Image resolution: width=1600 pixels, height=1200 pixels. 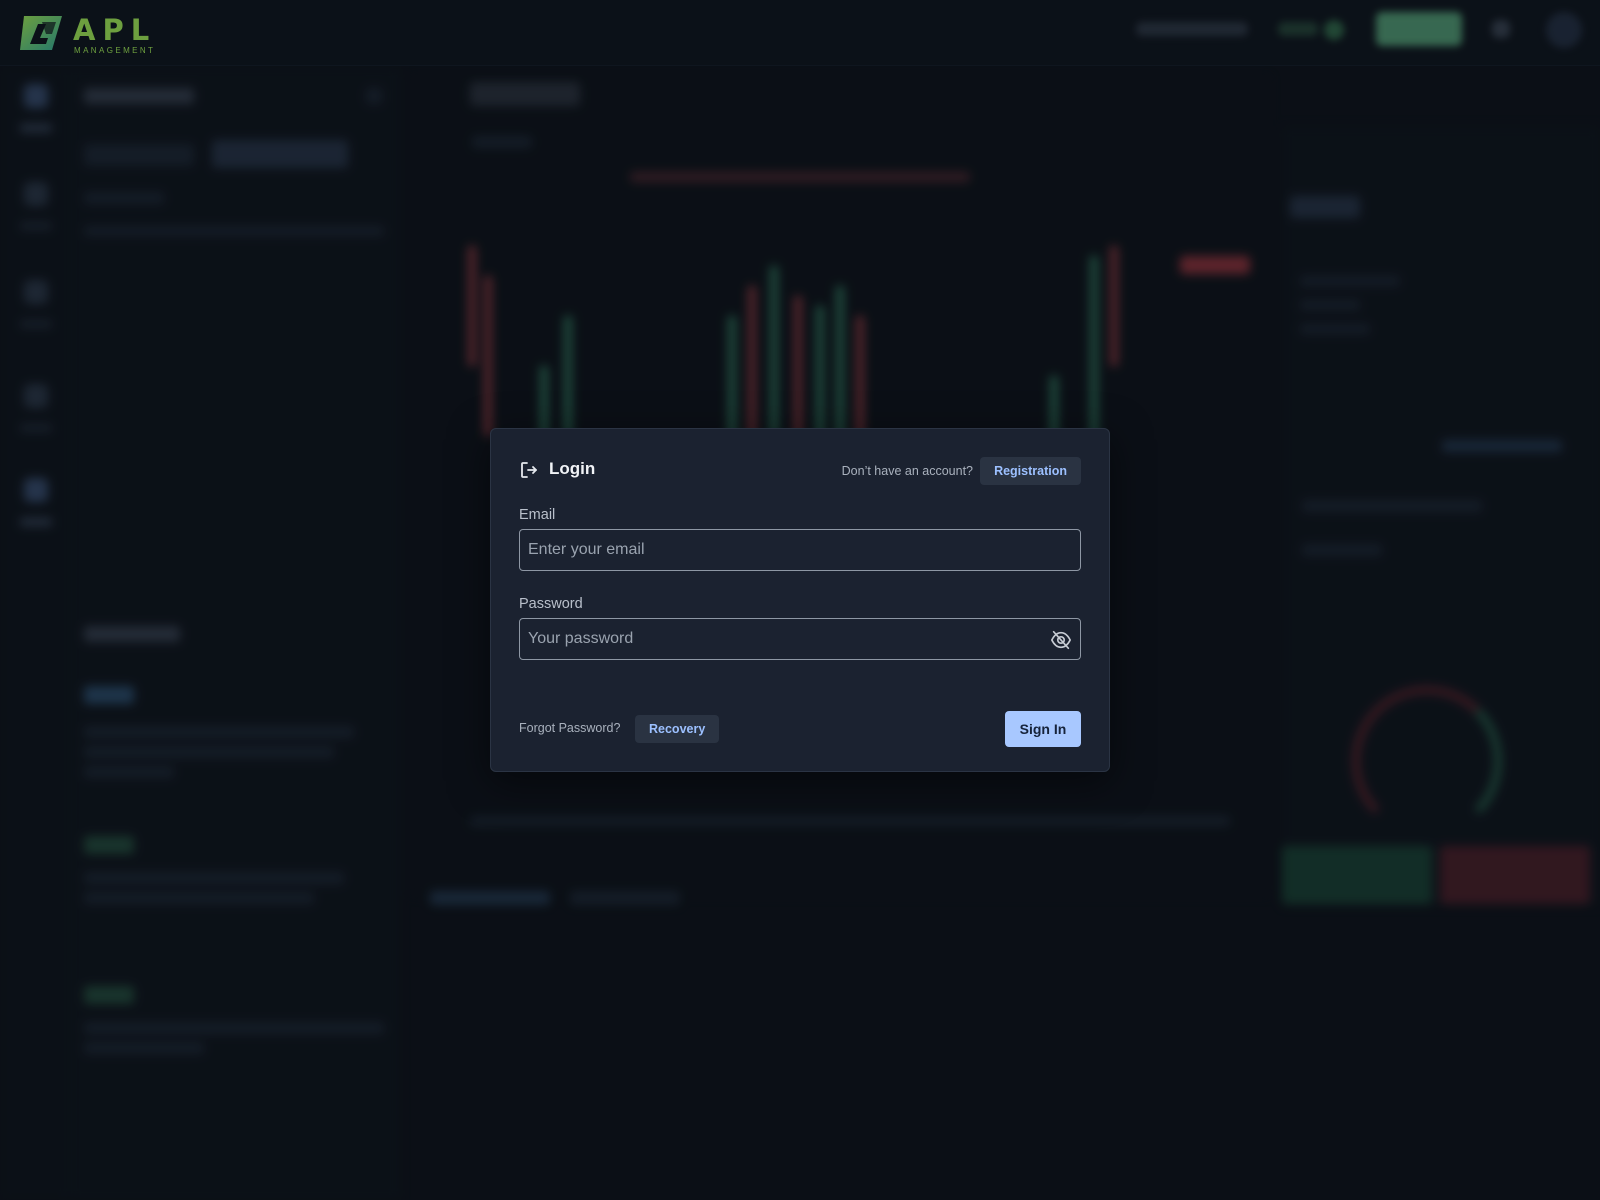 I want to click on sign-in-button: Sign In, so click(x=1043, y=729).